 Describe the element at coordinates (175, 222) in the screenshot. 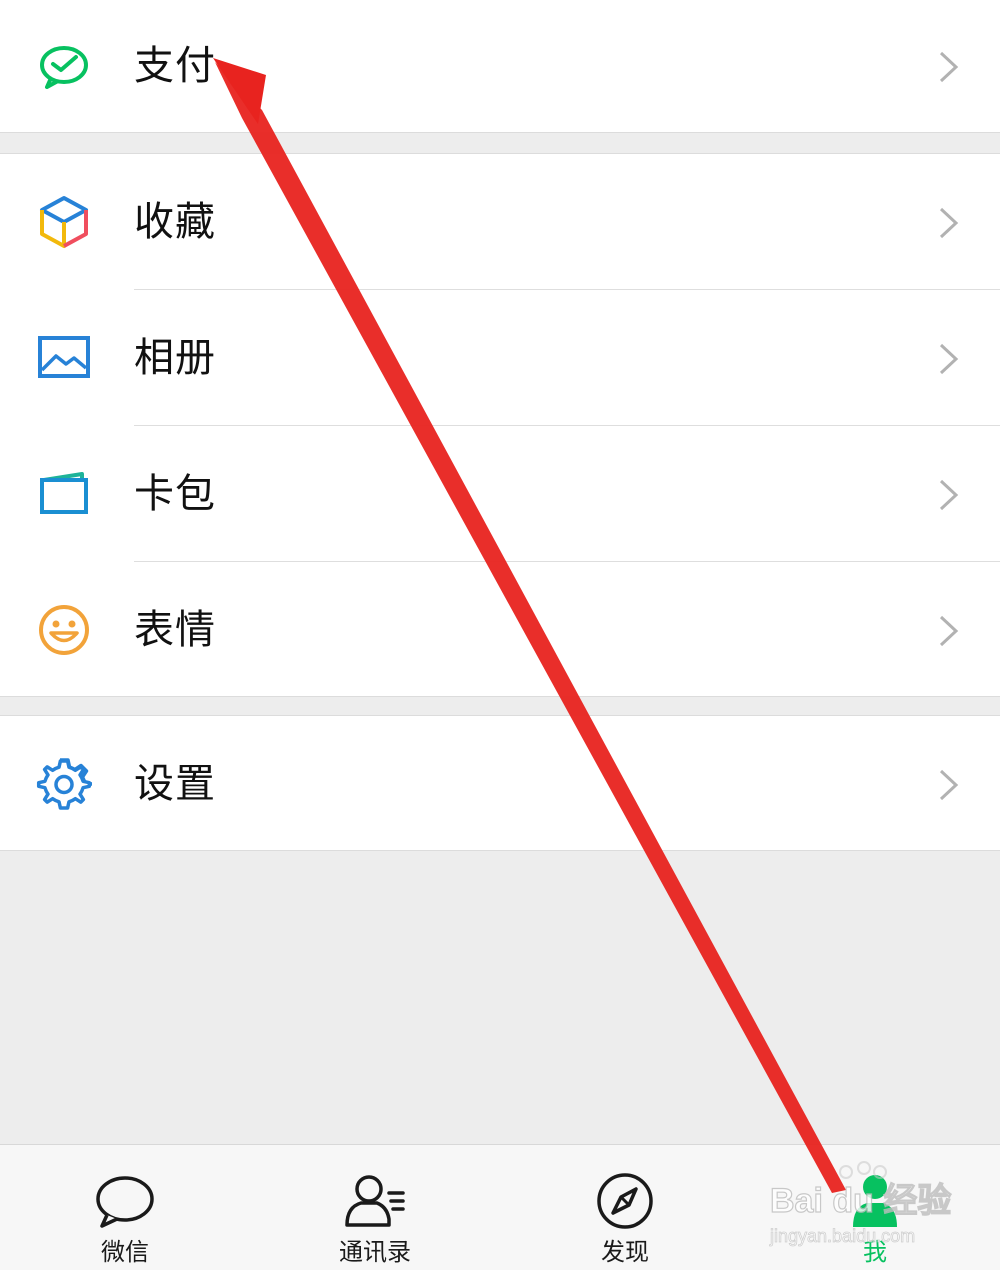

I see `menu-item-favorites-label: 收藏` at that location.